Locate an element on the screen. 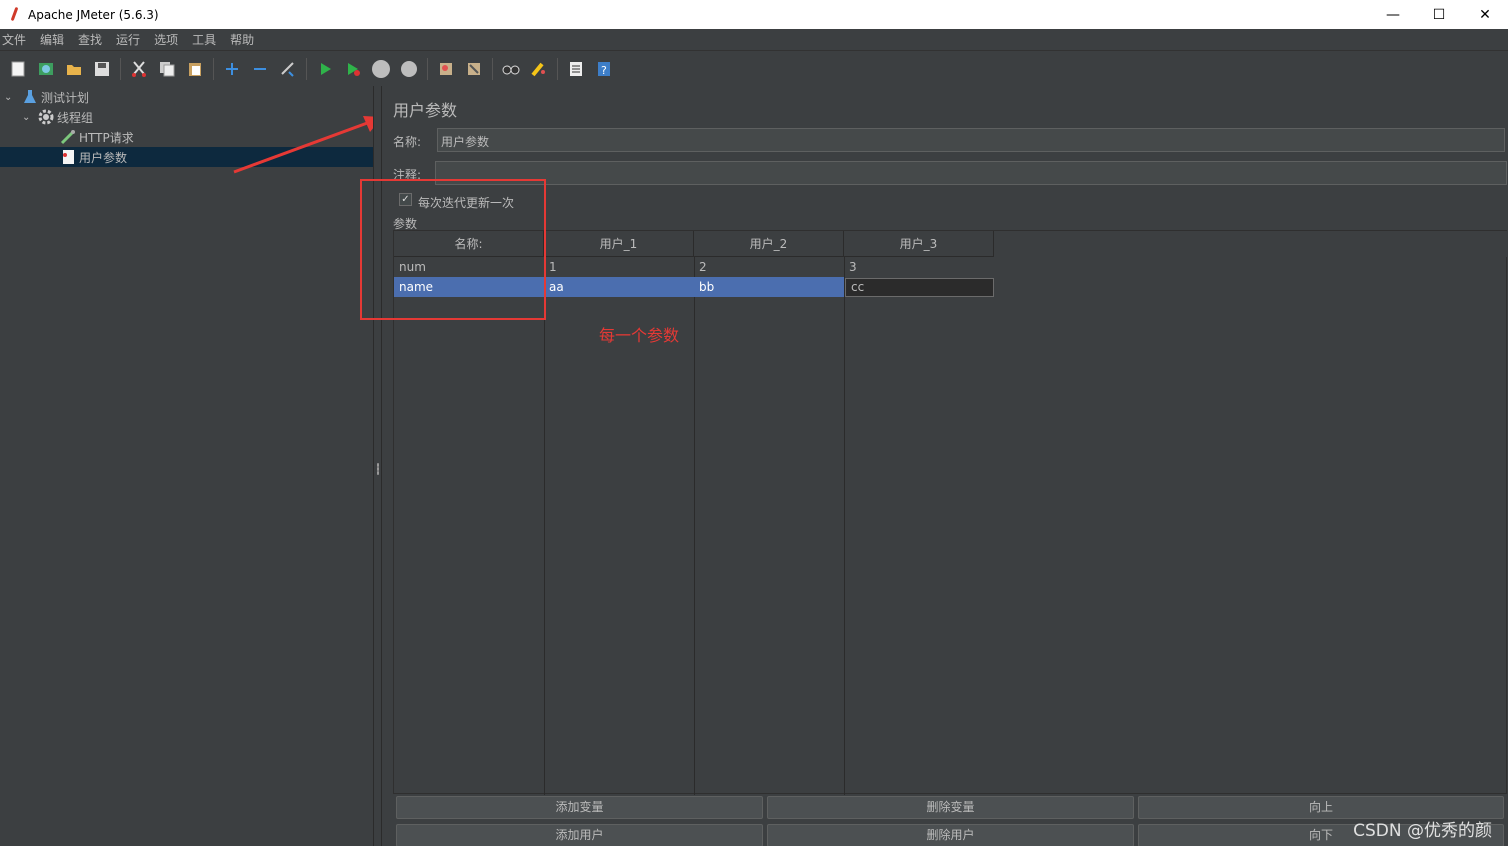 The height and width of the screenshot is (846, 1508). search-icon is located at coordinates (511, 69).